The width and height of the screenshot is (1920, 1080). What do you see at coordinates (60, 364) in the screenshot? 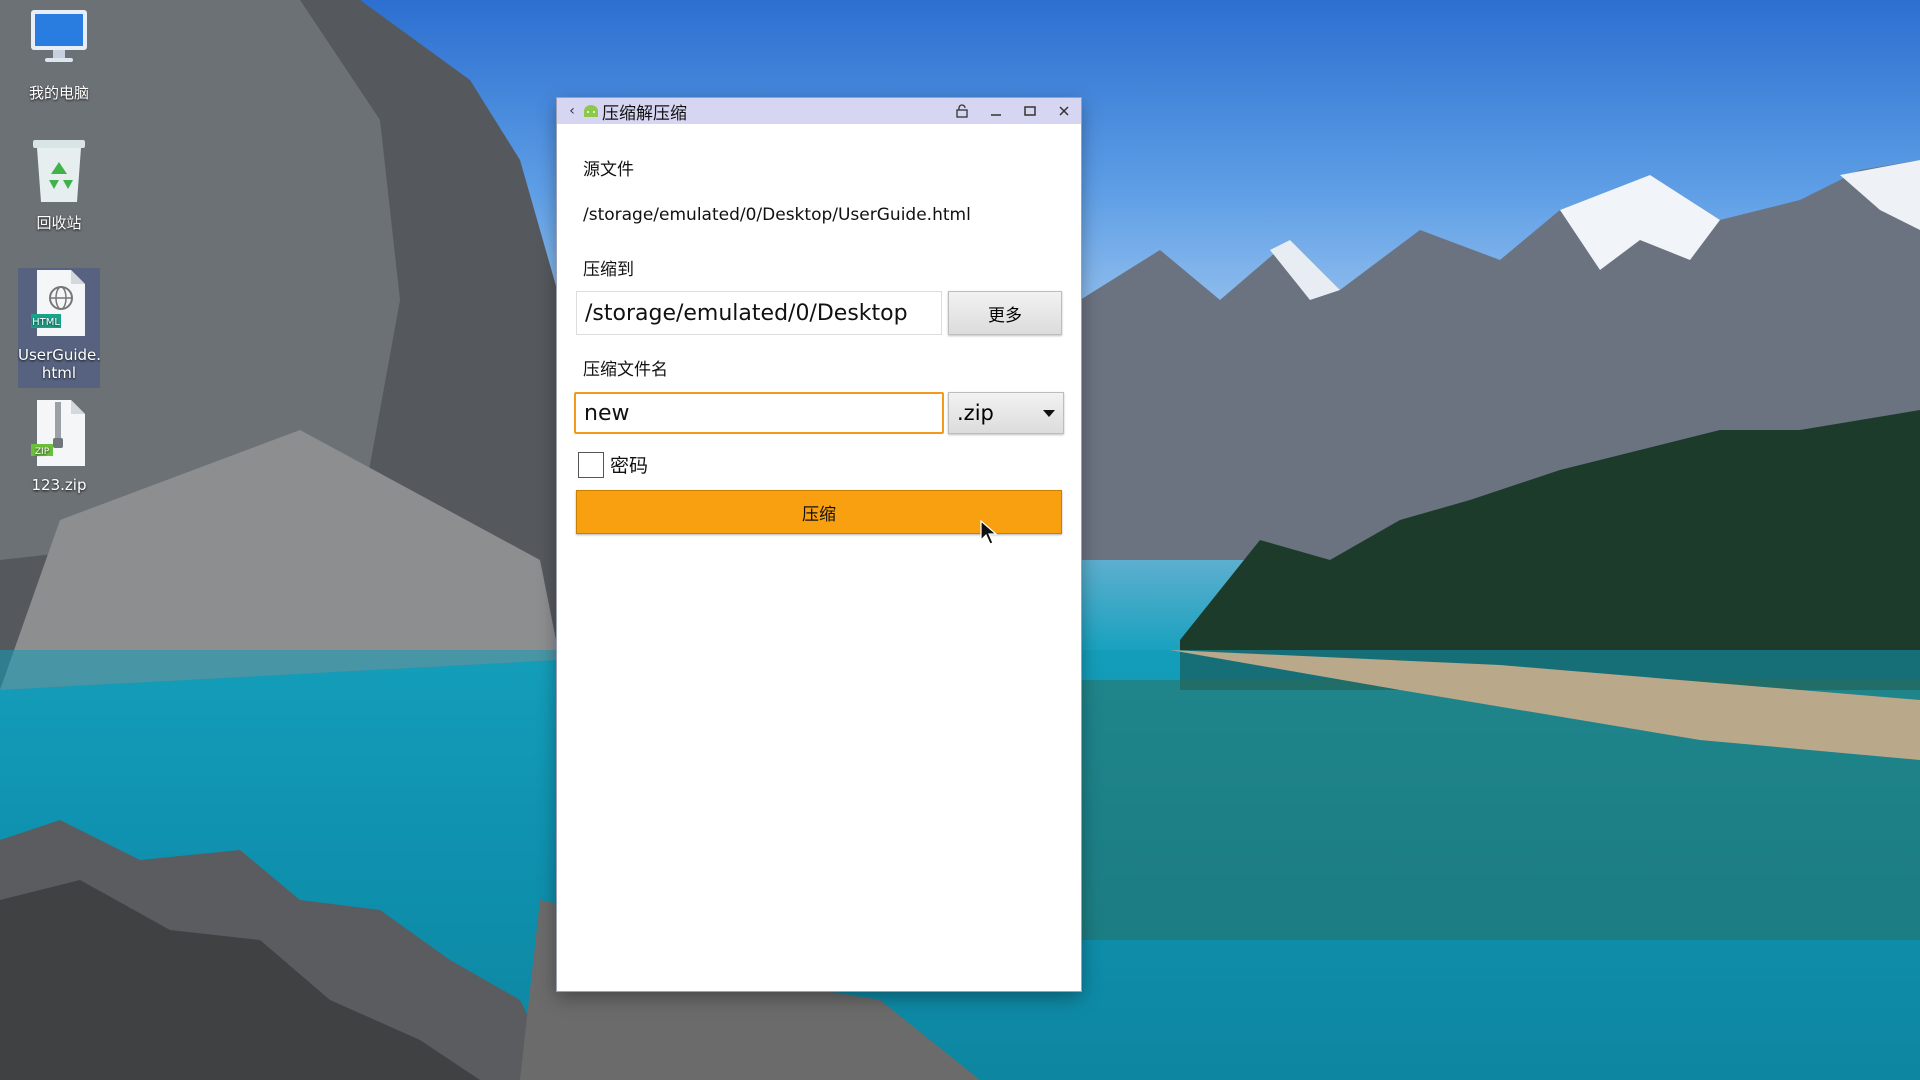
I see `desktop-icon-label: UserGuide. html` at bounding box center [60, 364].